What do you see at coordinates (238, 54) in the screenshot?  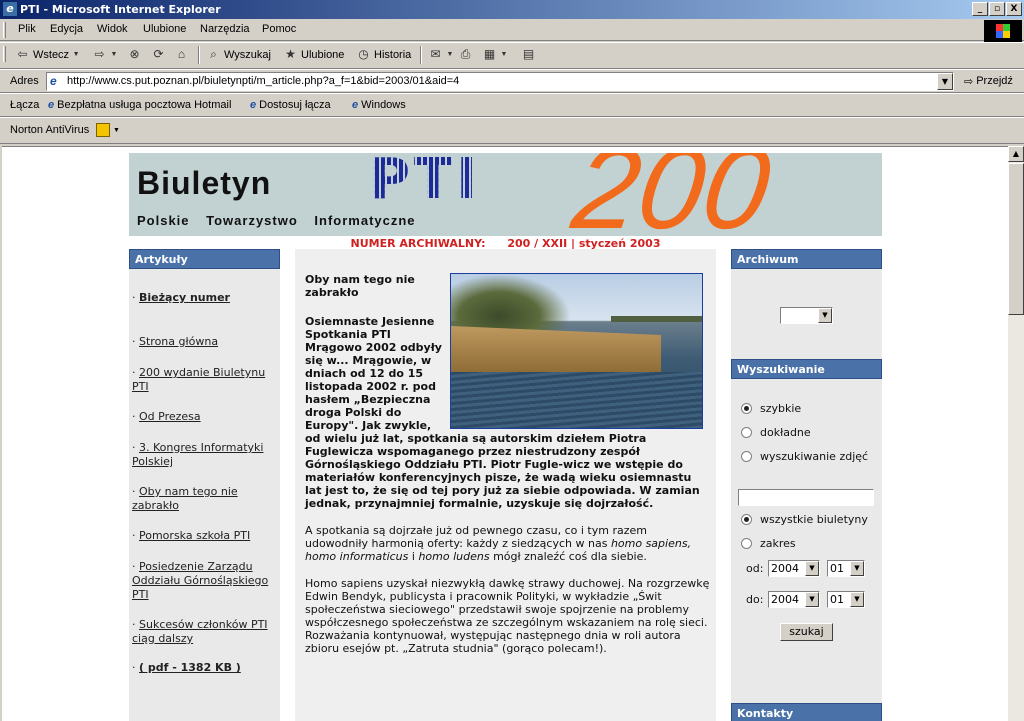 I see `search-button: ⌕ Wyszukaj` at bounding box center [238, 54].